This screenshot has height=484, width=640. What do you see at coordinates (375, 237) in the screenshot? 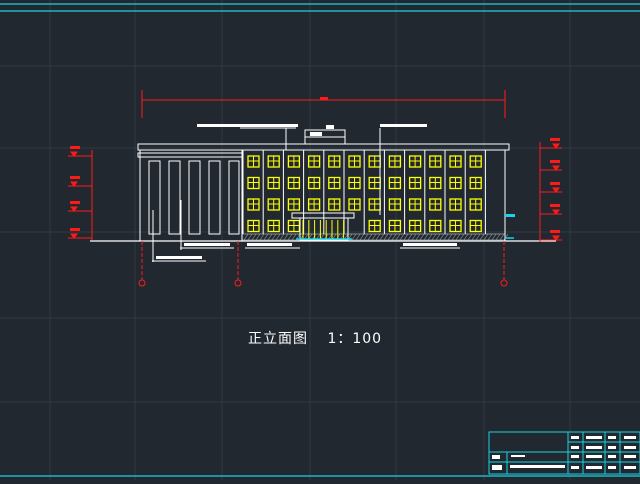
I see `ground-hatch` at bounding box center [375, 237].